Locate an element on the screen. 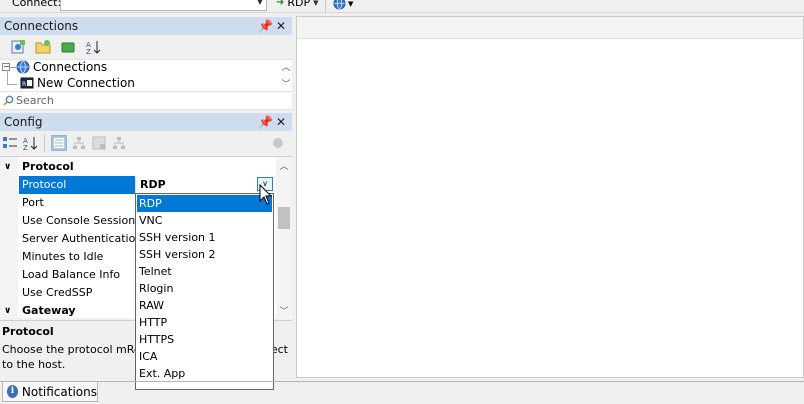  arrow-icon: ➜ is located at coordinates (280, 4).